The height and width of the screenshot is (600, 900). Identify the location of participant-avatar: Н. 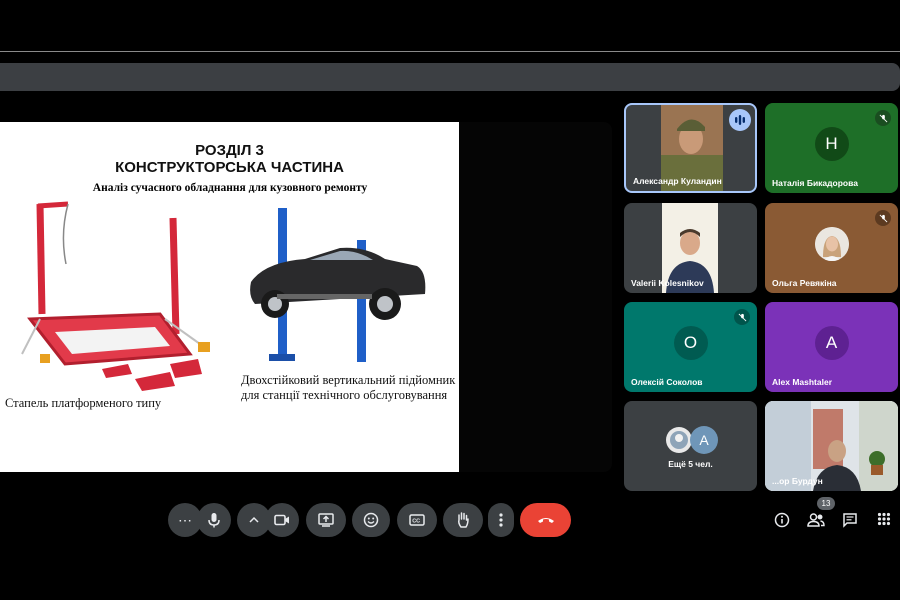
(831, 144).